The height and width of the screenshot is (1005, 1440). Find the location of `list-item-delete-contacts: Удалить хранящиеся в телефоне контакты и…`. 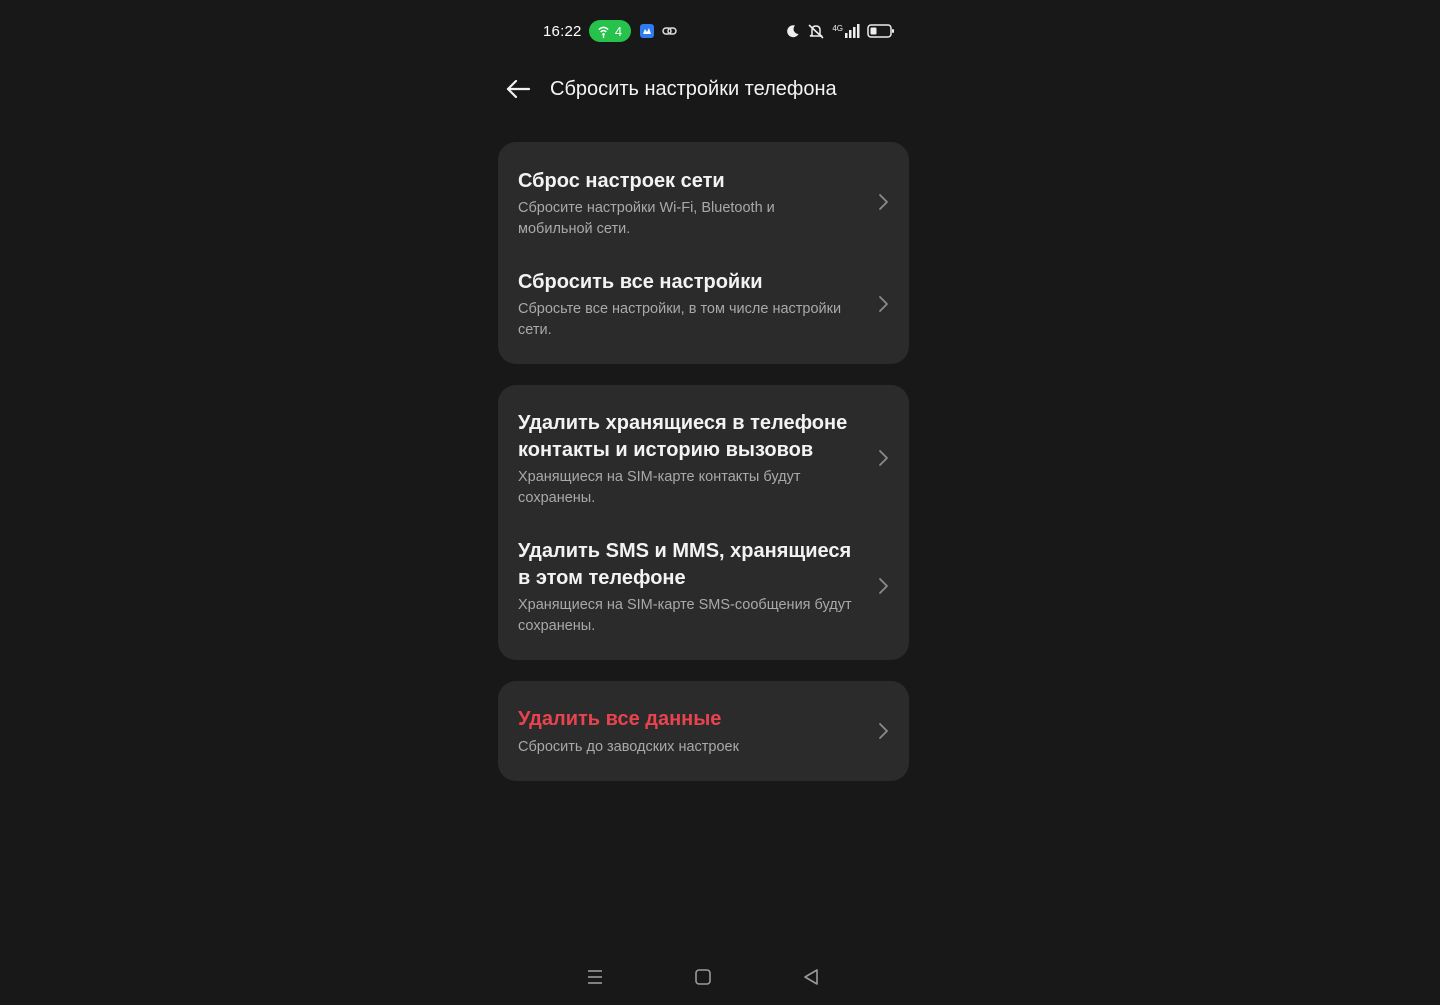

list-item-delete-contacts: Удалить хранящиеся в телефоне контакты и… is located at coordinates (703, 455).